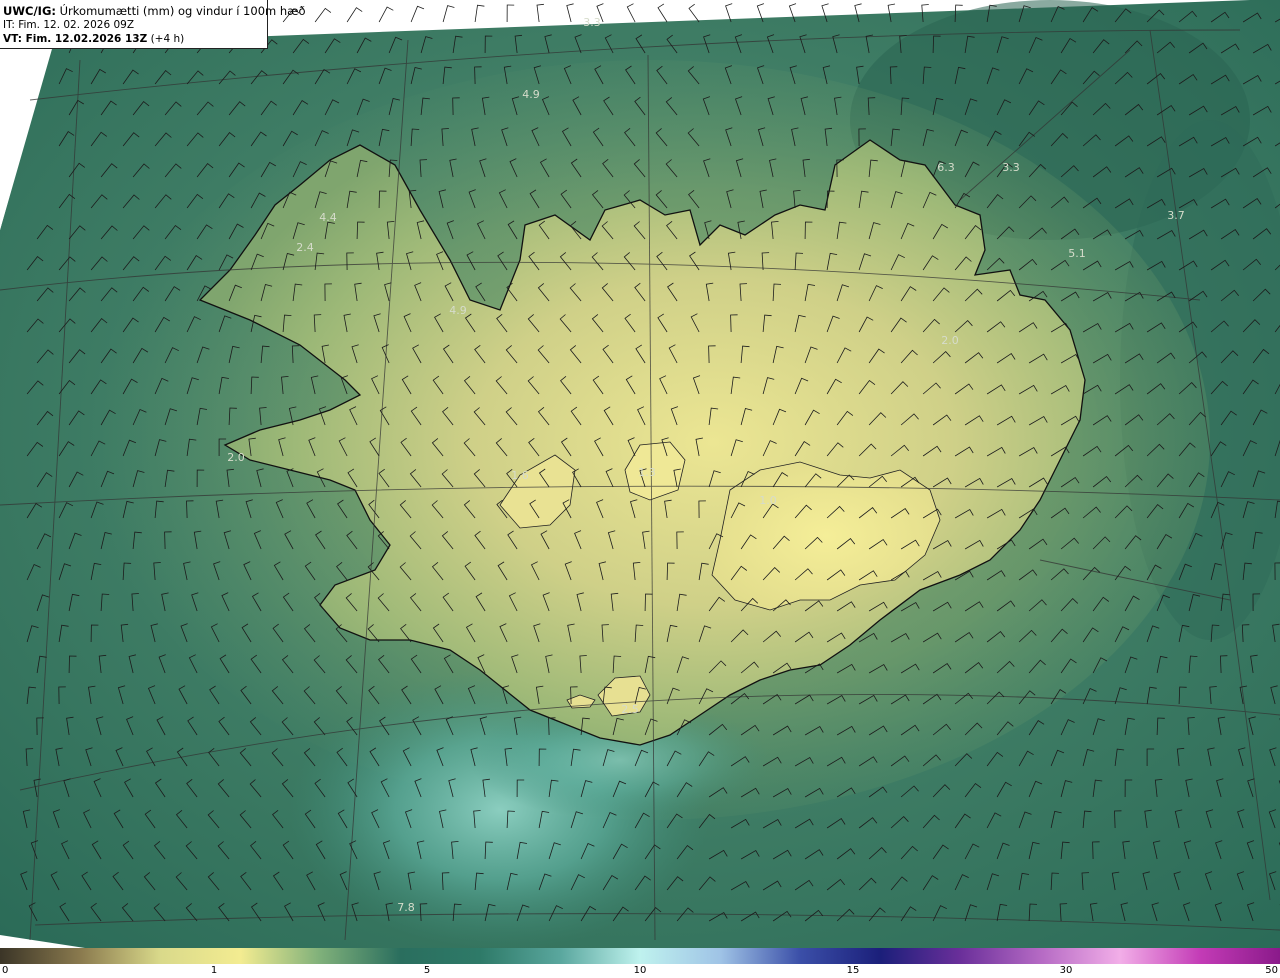  Describe the element at coordinates (1066, 970) in the screenshot. I see `colorbar-tick-30: 30` at that location.